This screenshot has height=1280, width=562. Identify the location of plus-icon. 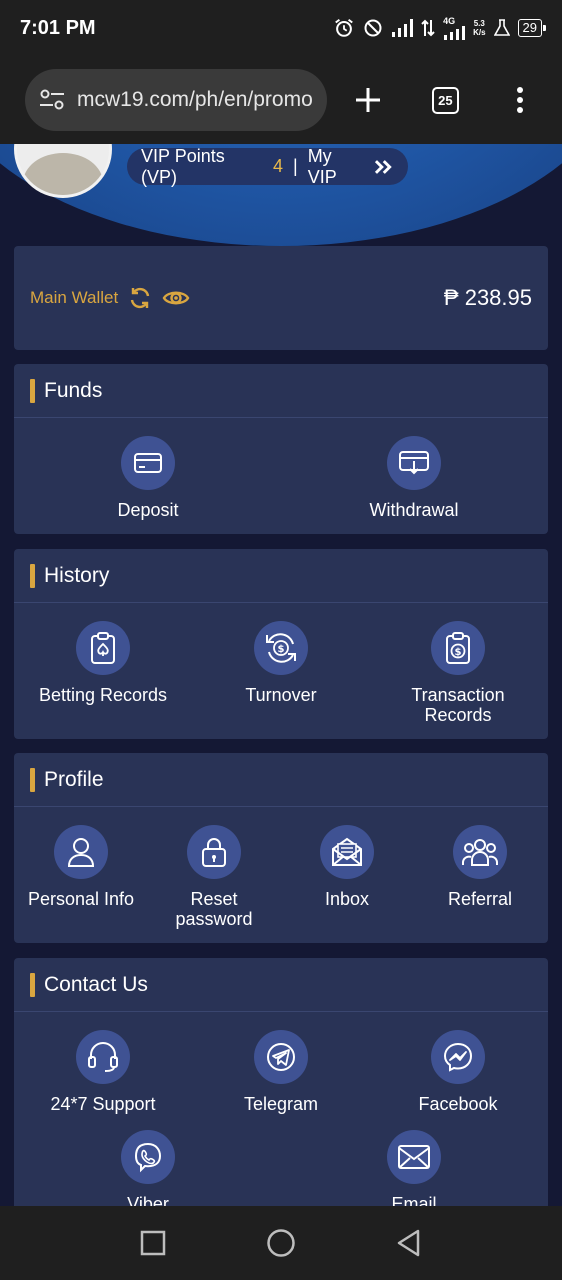
(368, 100).